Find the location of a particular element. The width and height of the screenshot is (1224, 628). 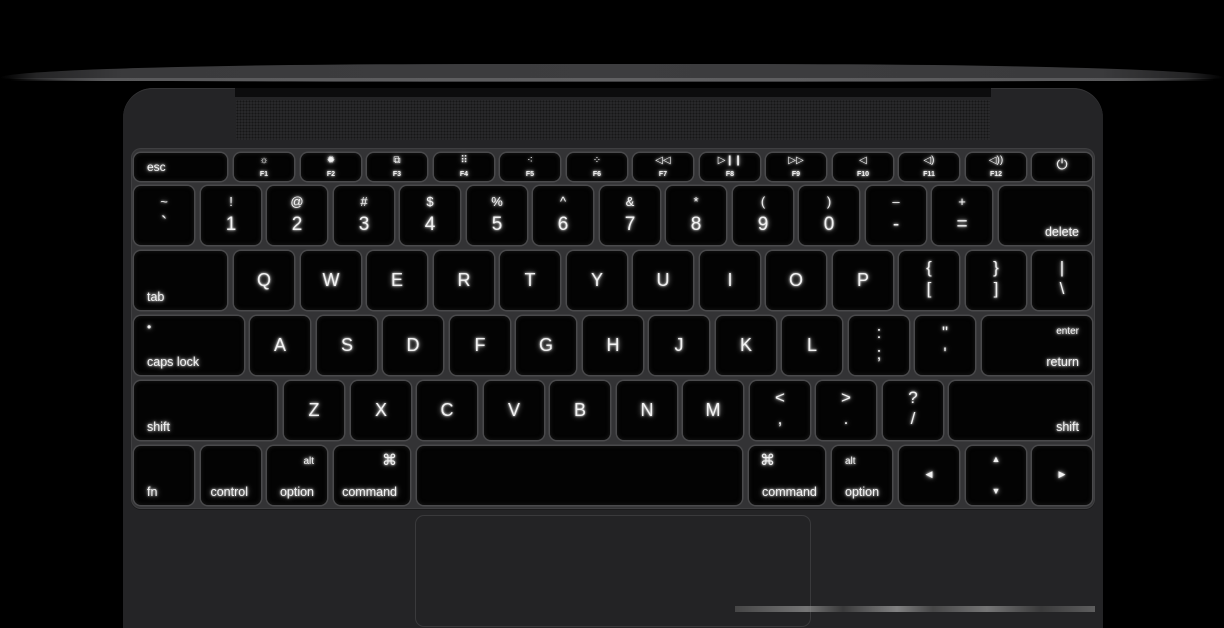

key-legend: O is located at coordinates (795, 280).